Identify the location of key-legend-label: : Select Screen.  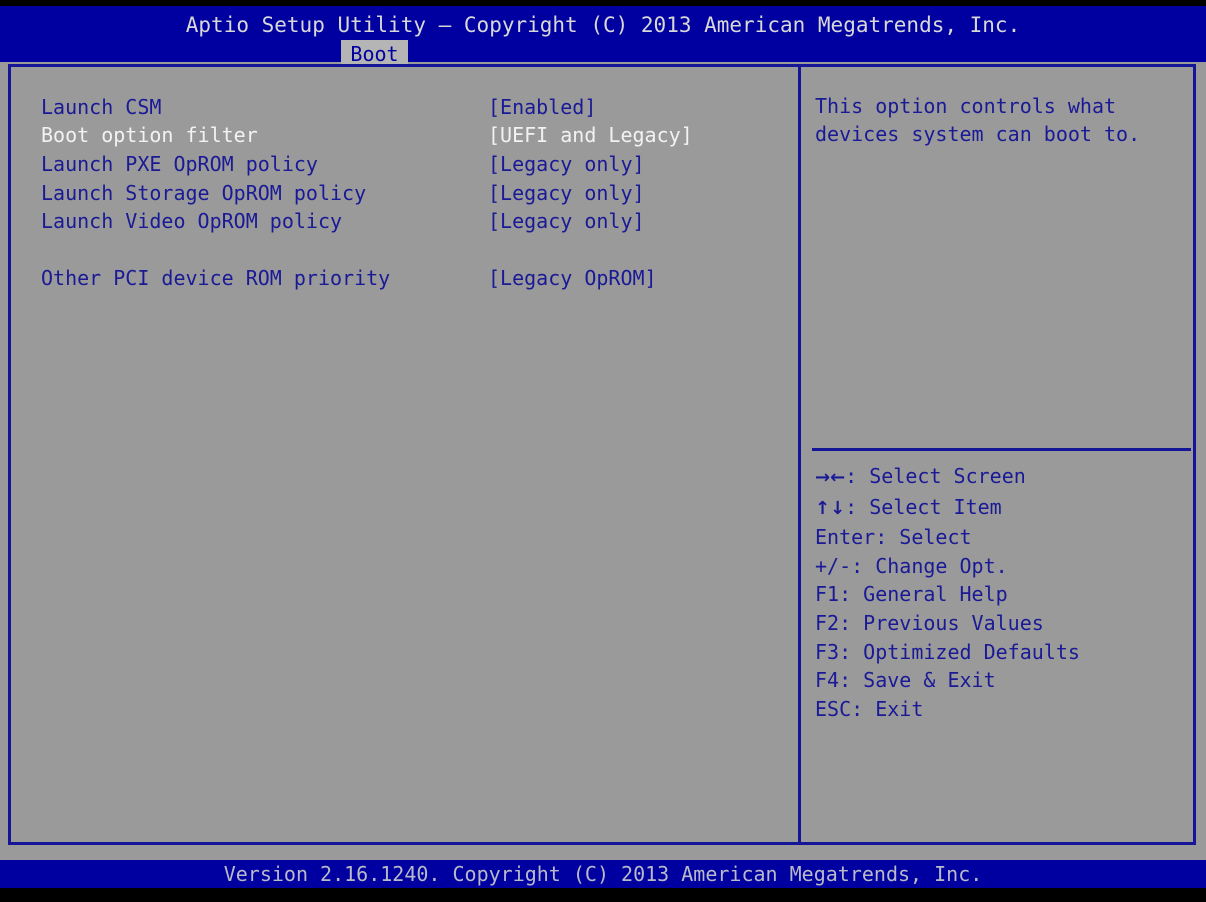
(935, 476).